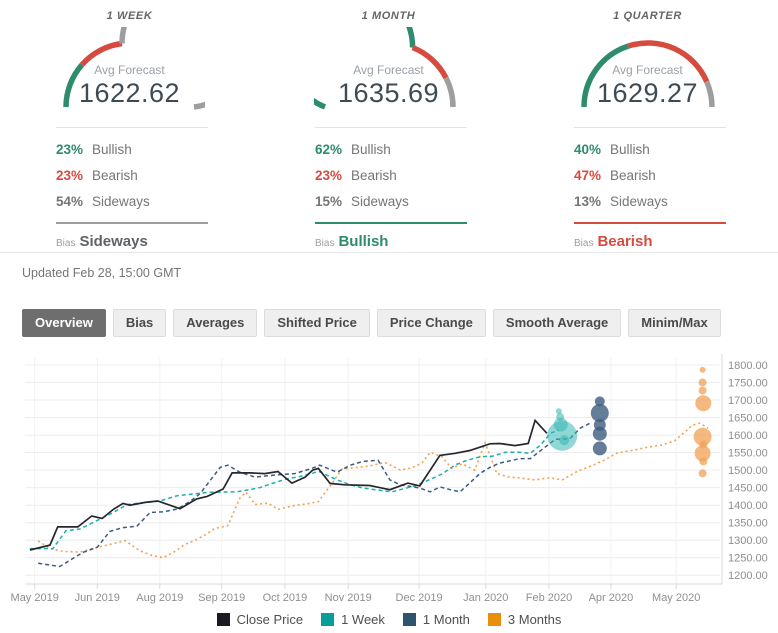 This screenshot has height=633, width=778. Describe the element at coordinates (674, 323) in the screenshot. I see `tab-minim-max: Minim/Max` at that location.